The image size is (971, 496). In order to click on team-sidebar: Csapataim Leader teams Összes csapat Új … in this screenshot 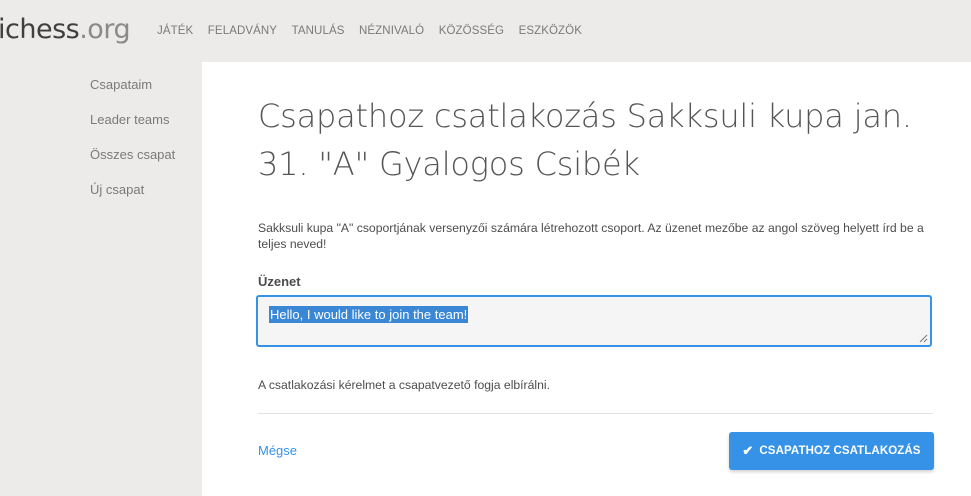, I will do `click(132, 148)`.